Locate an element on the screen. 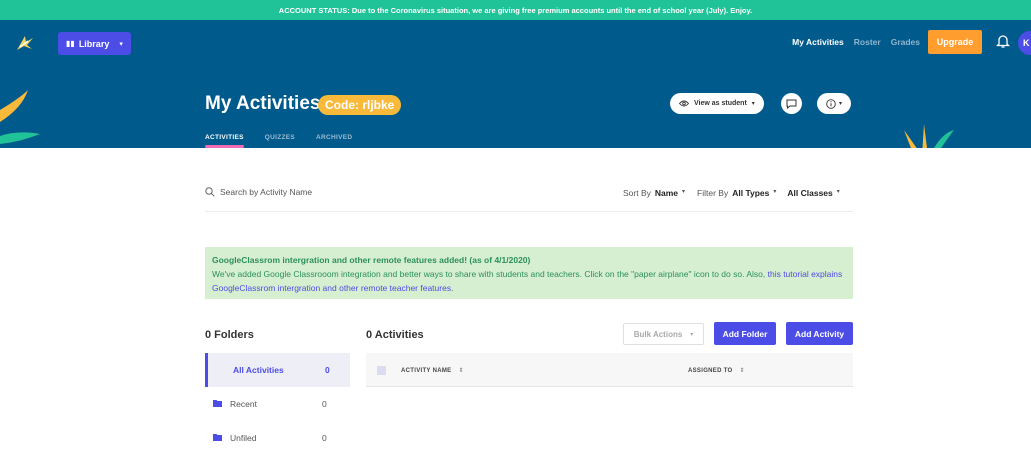  activity-search: Search by Activity Name is located at coordinates (258, 192).